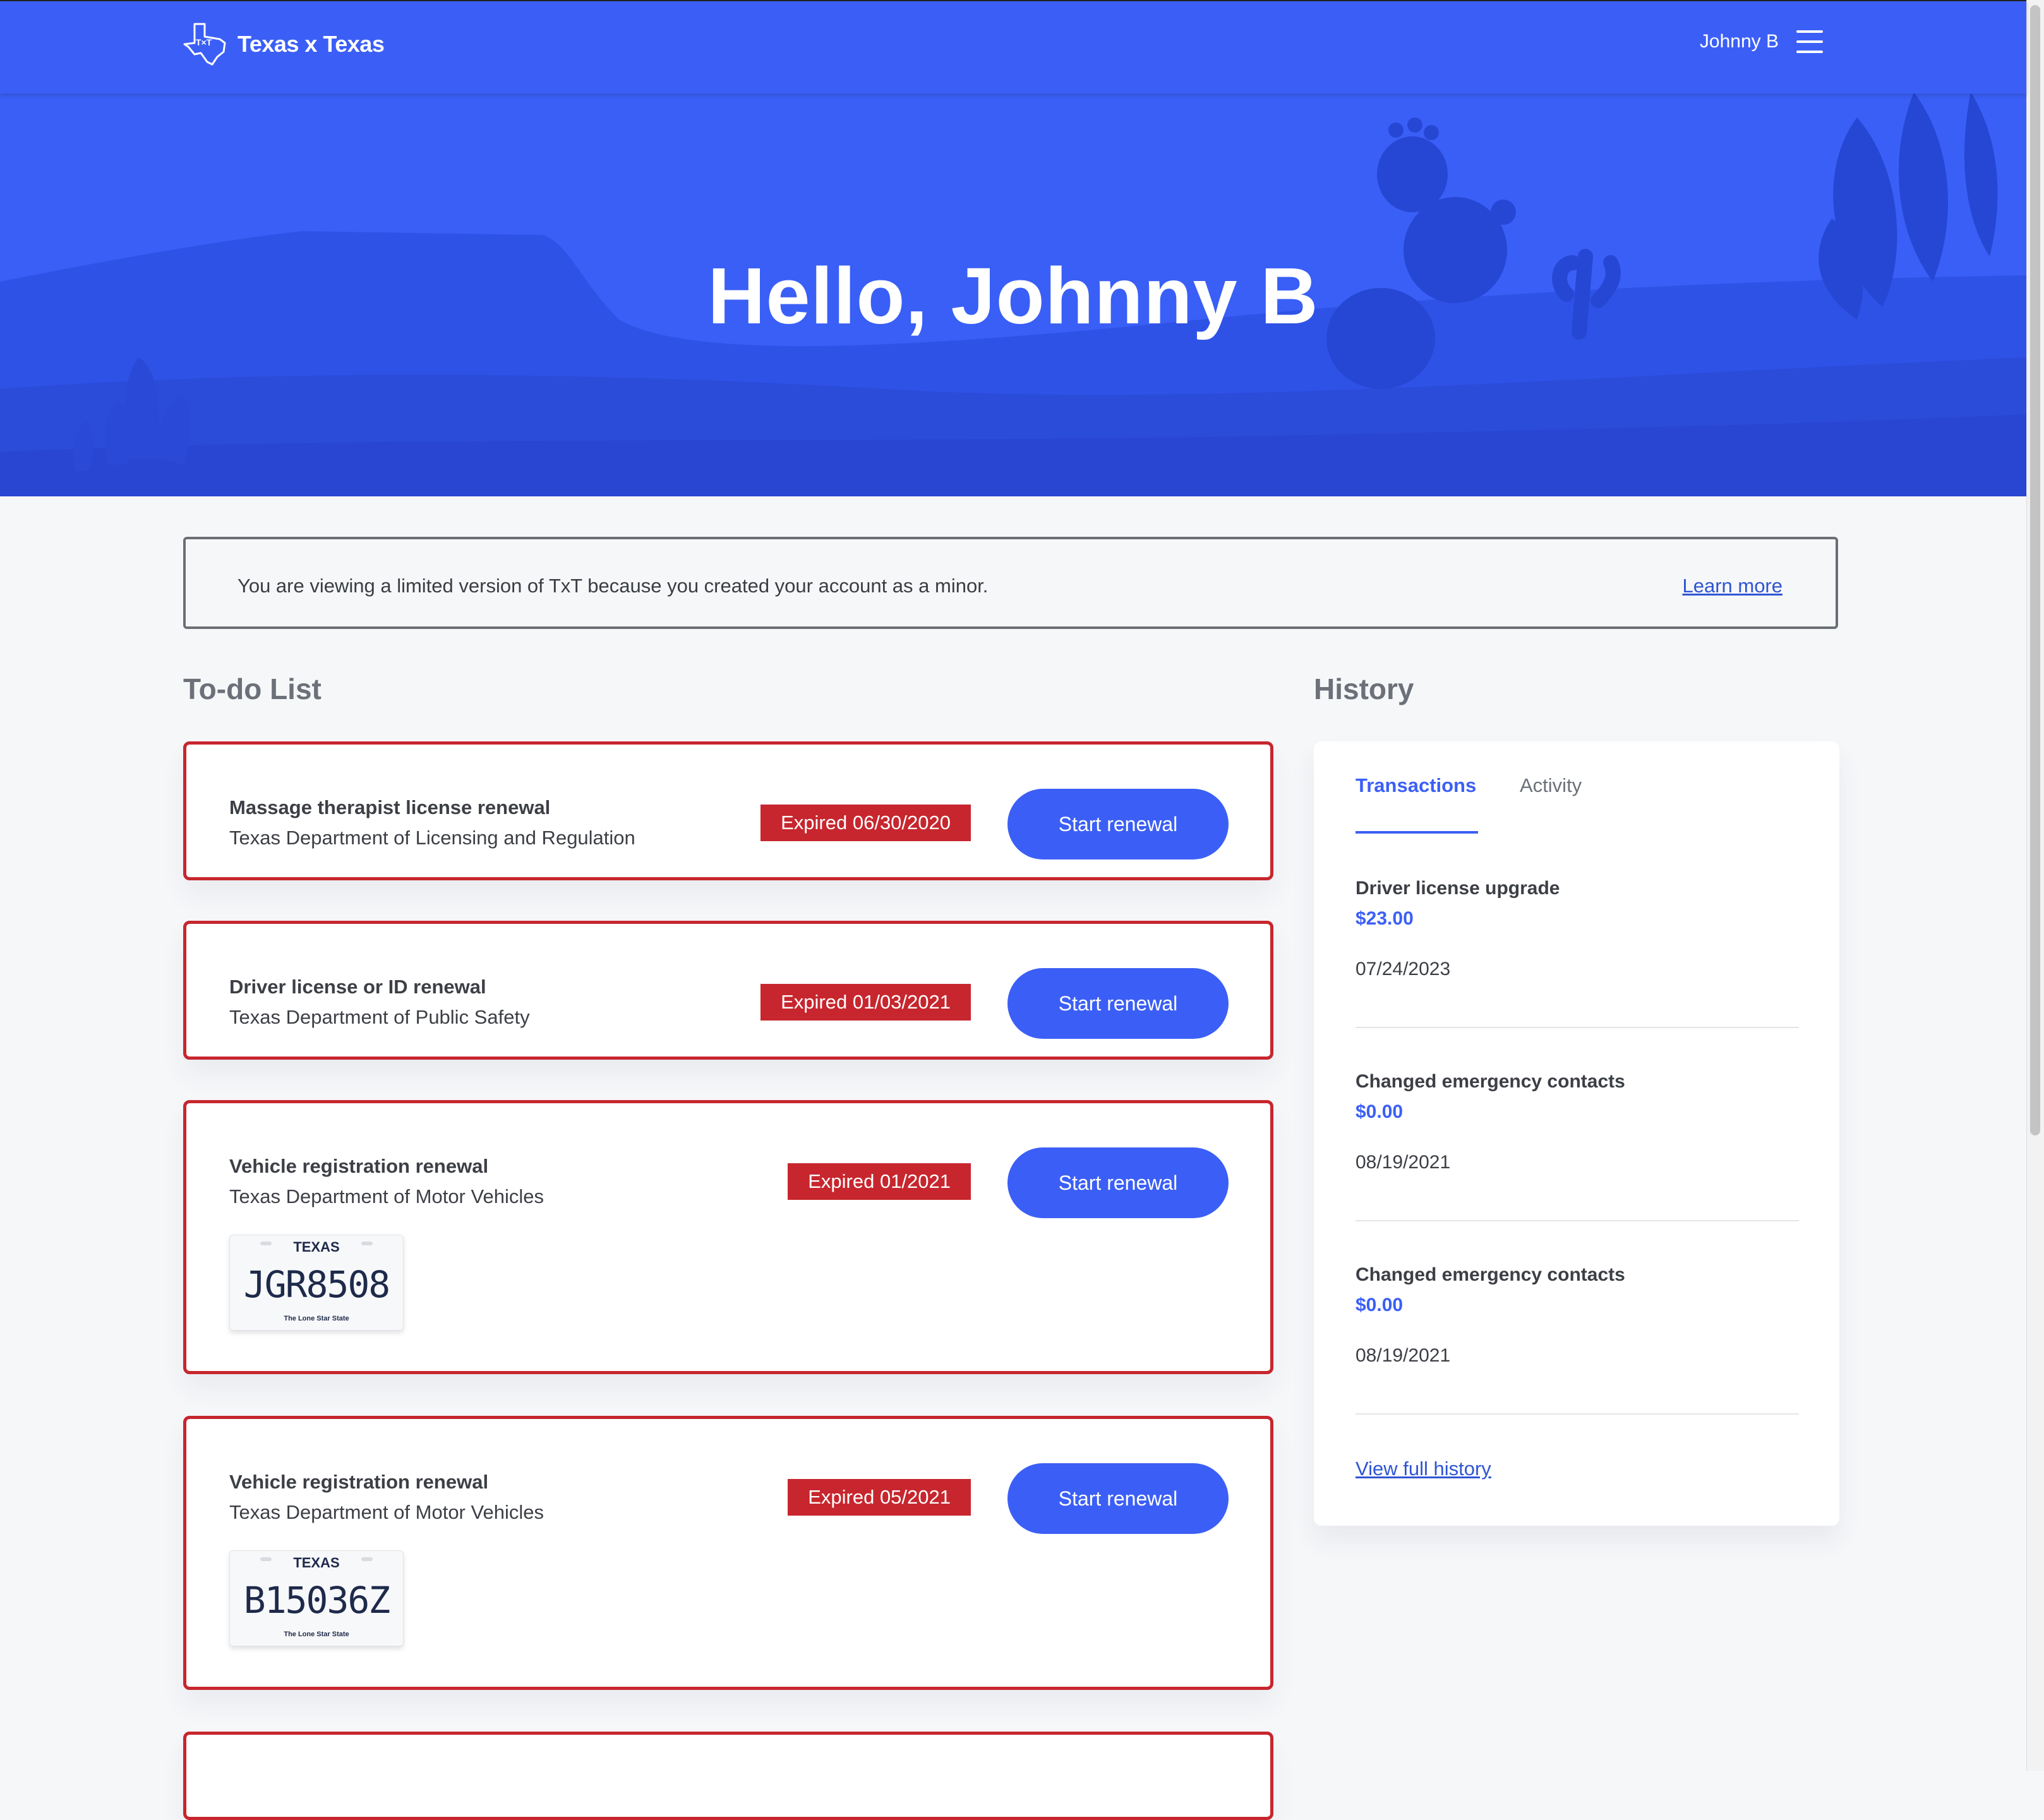 The width and height of the screenshot is (2044, 1820). Describe the element at coordinates (1364, 689) in the screenshot. I see `history-heading: History` at that location.